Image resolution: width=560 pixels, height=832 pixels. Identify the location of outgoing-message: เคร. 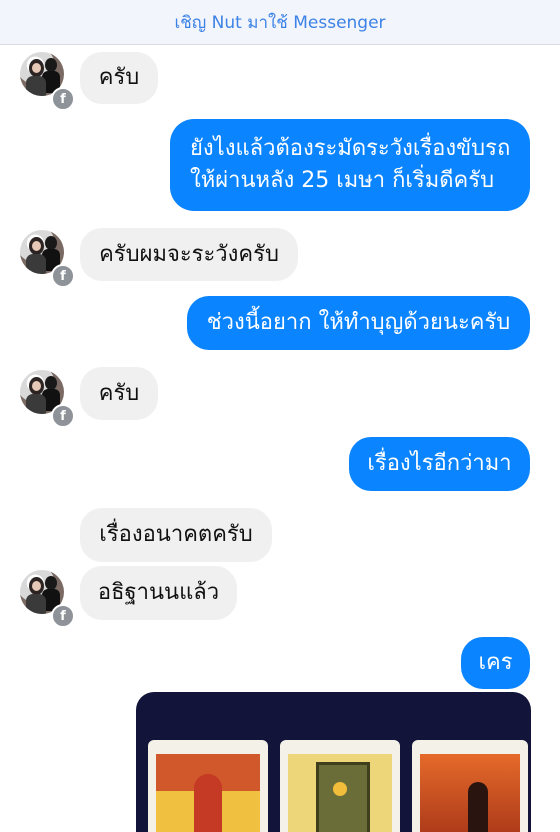
(495, 663).